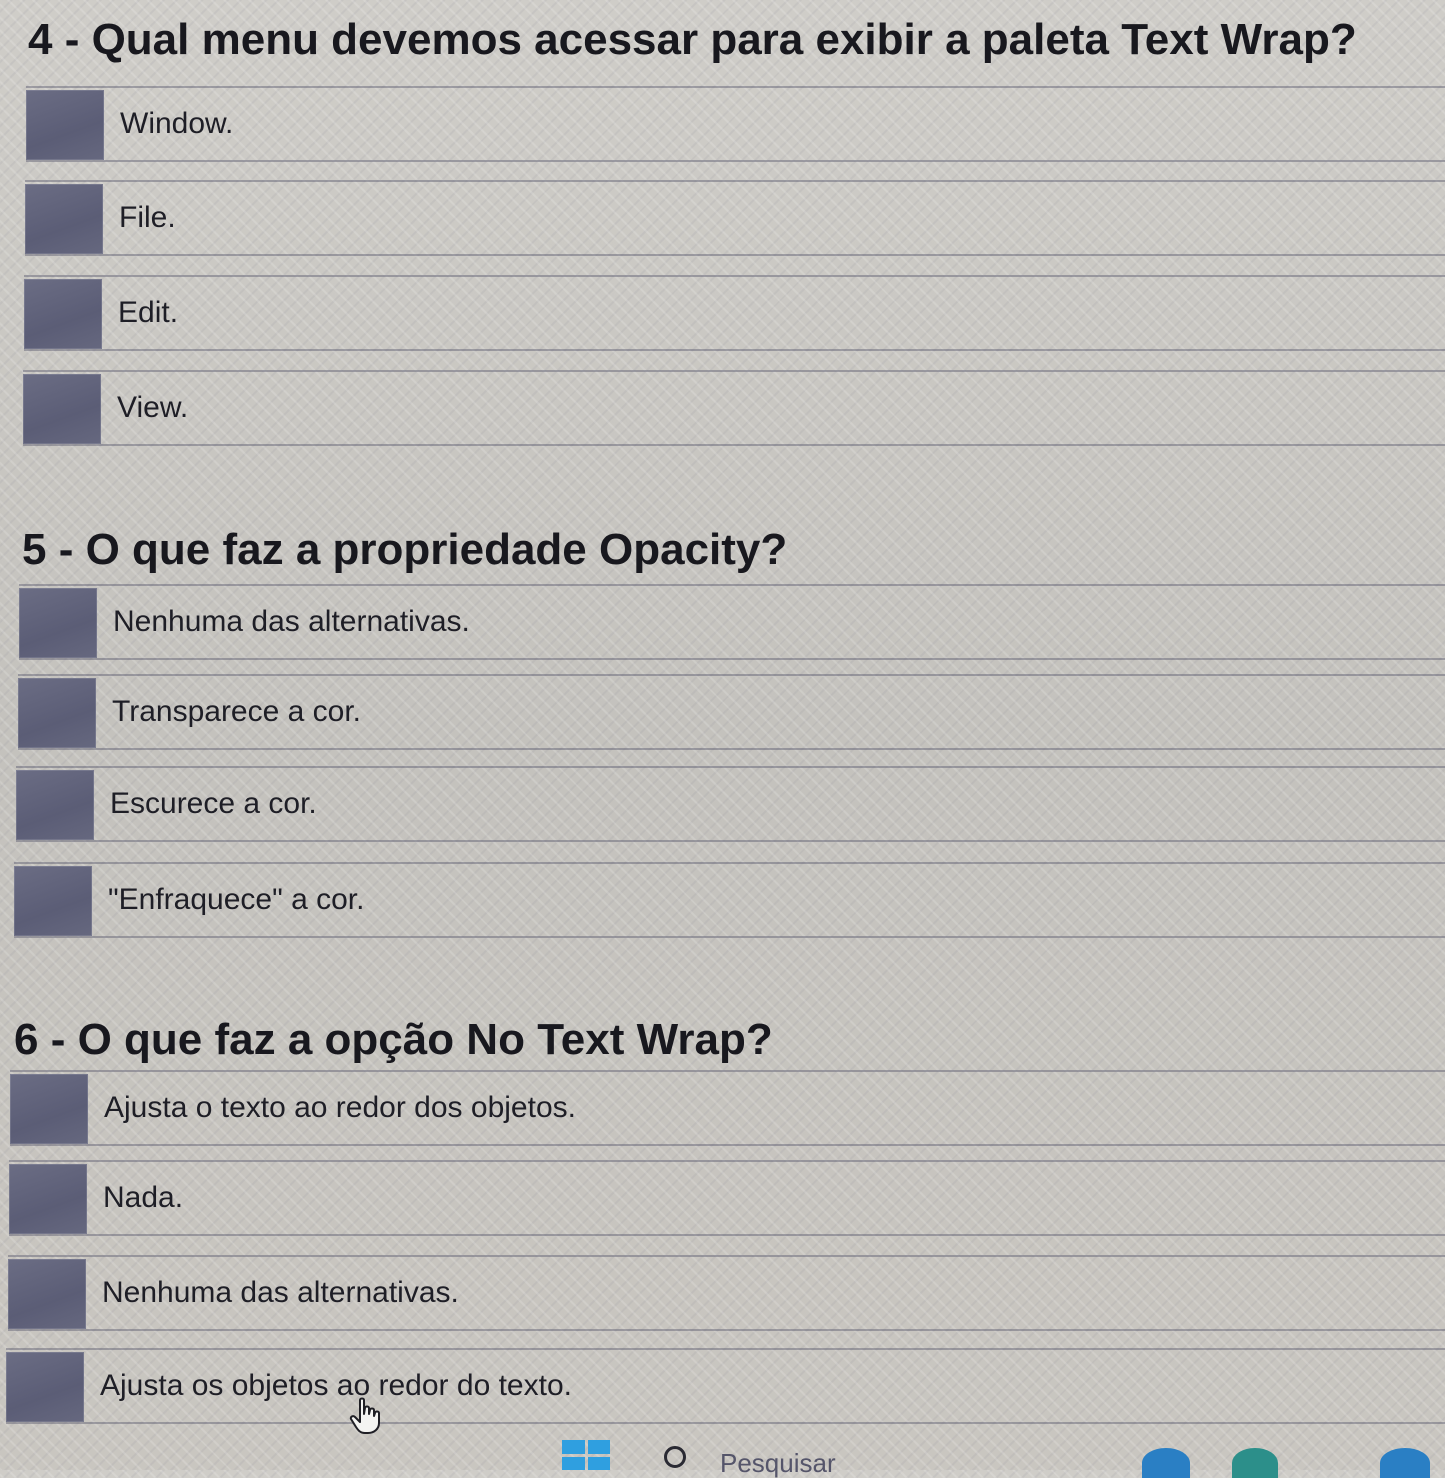  What do you see at coordinates (731, 712) in the screenshot?
I see `option-transparece: Transparece a cor.` at bounding box center [731, 712].